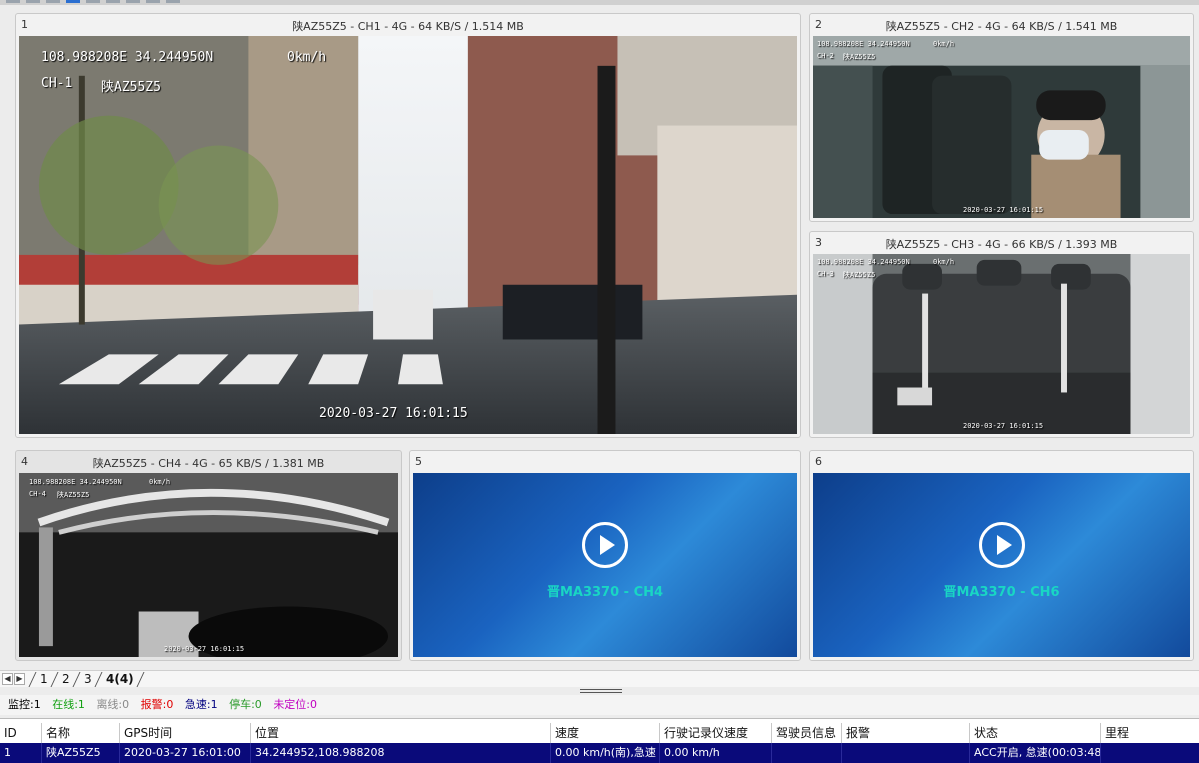 The image size is (1199, 763). I want to click on status-offline: 离线:0, so click(113, 704).